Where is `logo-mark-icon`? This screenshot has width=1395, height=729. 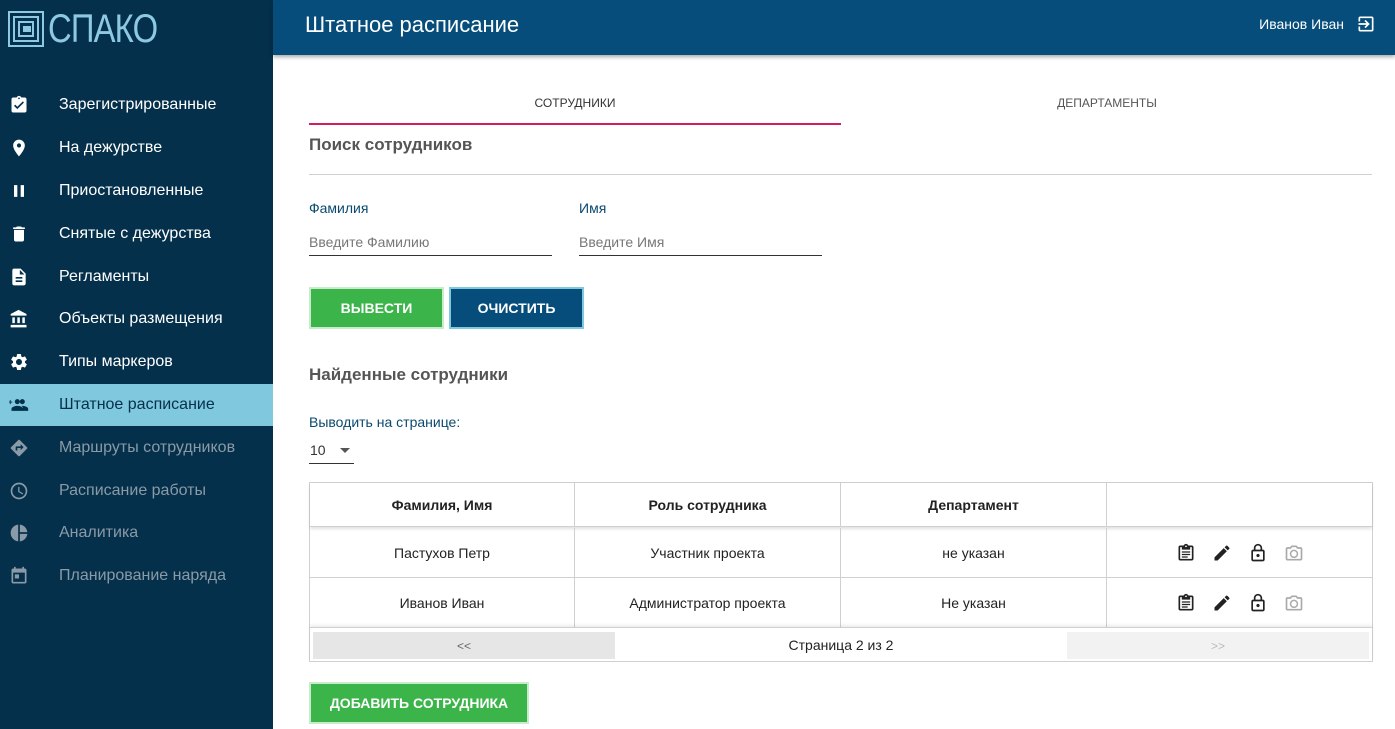
logo-mark-icon is located at coordinates (26, 29).